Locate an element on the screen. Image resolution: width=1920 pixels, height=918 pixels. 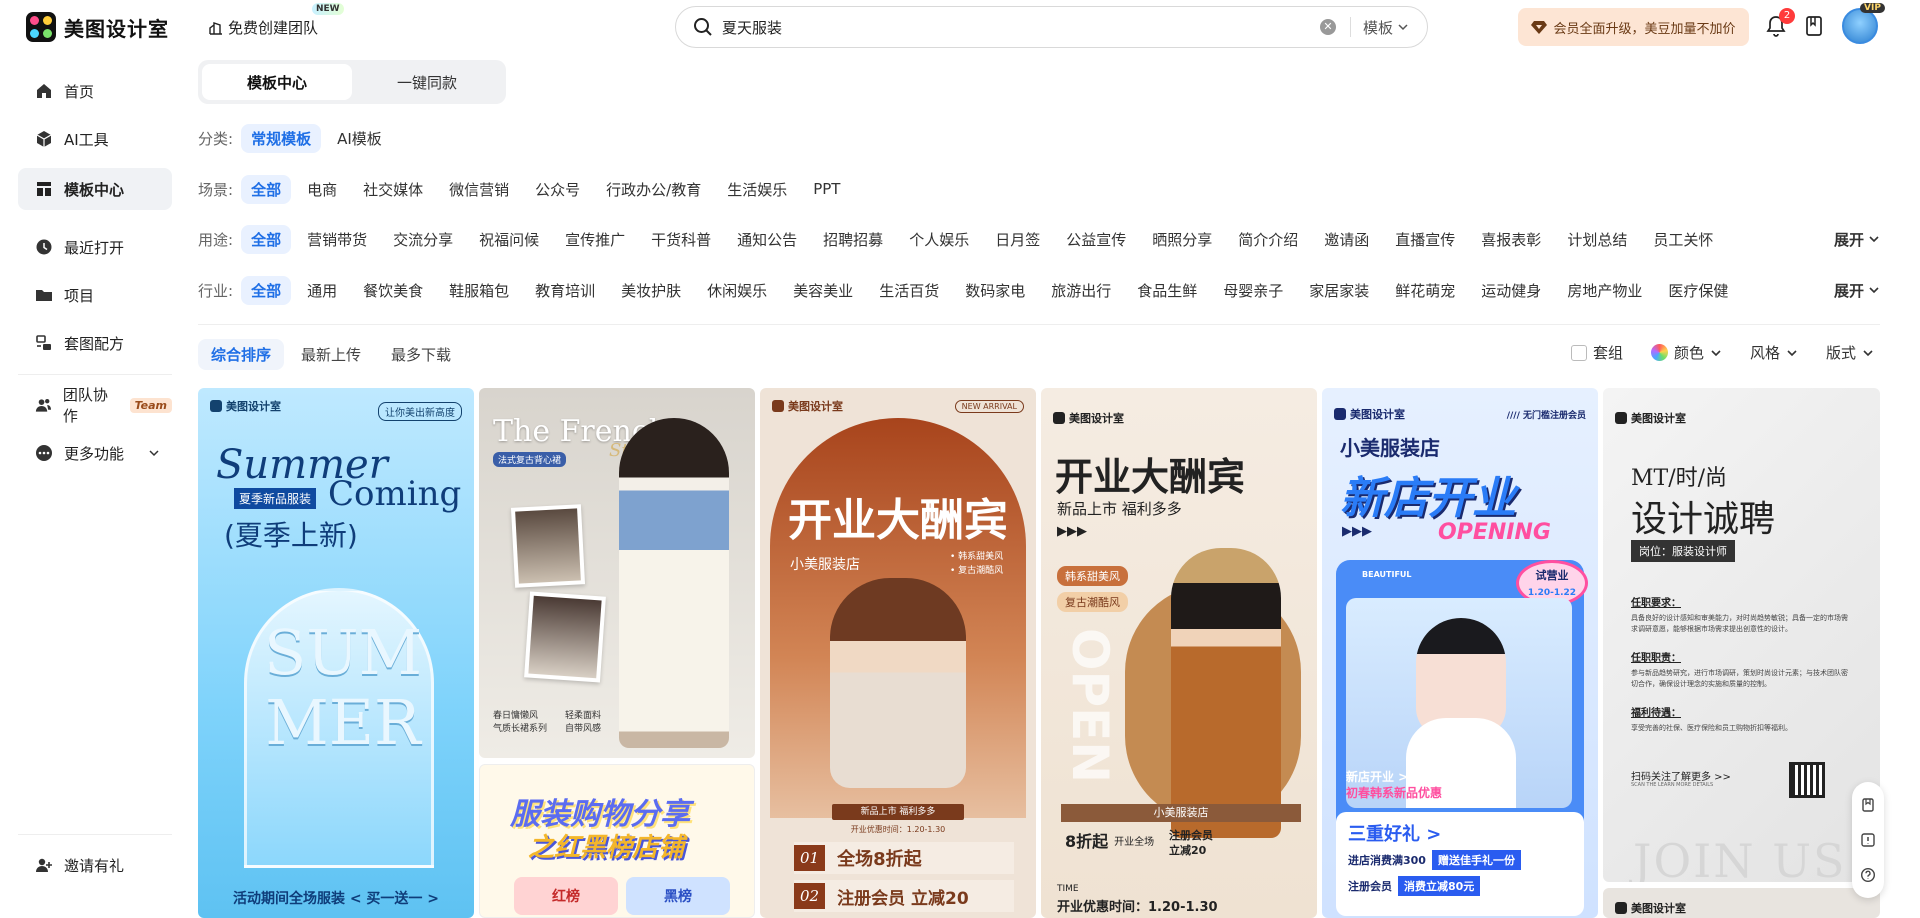
filter-chip: 母婴亲子 is located at coordinates (1253, 290).